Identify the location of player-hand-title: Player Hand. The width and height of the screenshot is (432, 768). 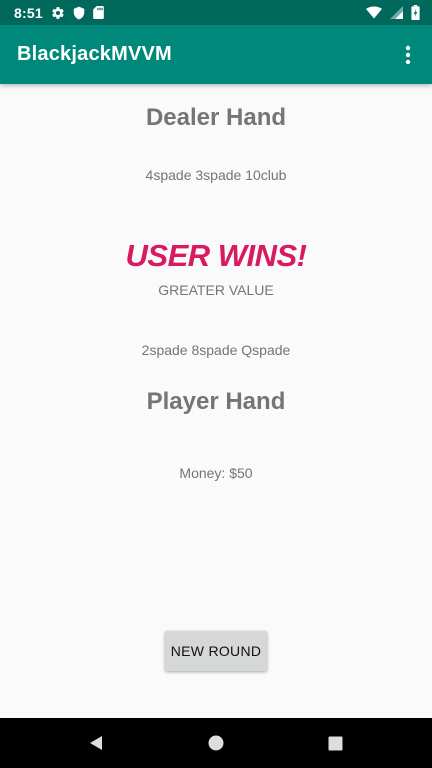
(216, 401).